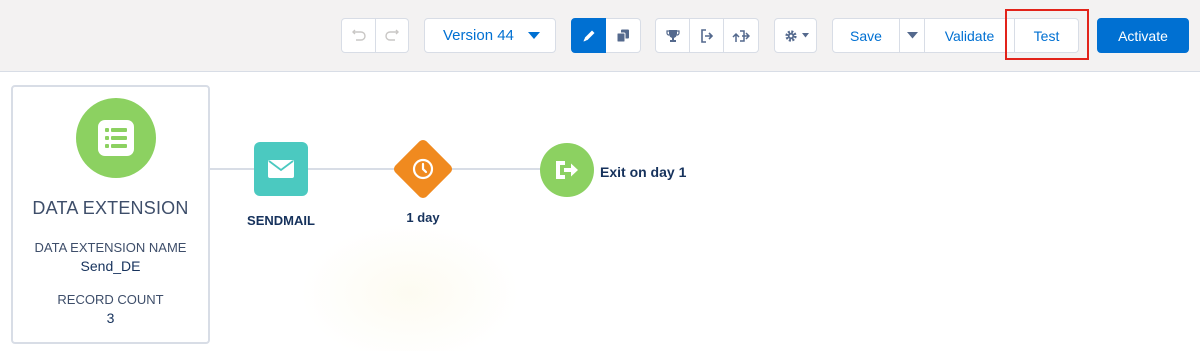 Image resolution: width=1200 pixels, height=351 pixels. I want to click on pencil-icon, so click(588, 35).